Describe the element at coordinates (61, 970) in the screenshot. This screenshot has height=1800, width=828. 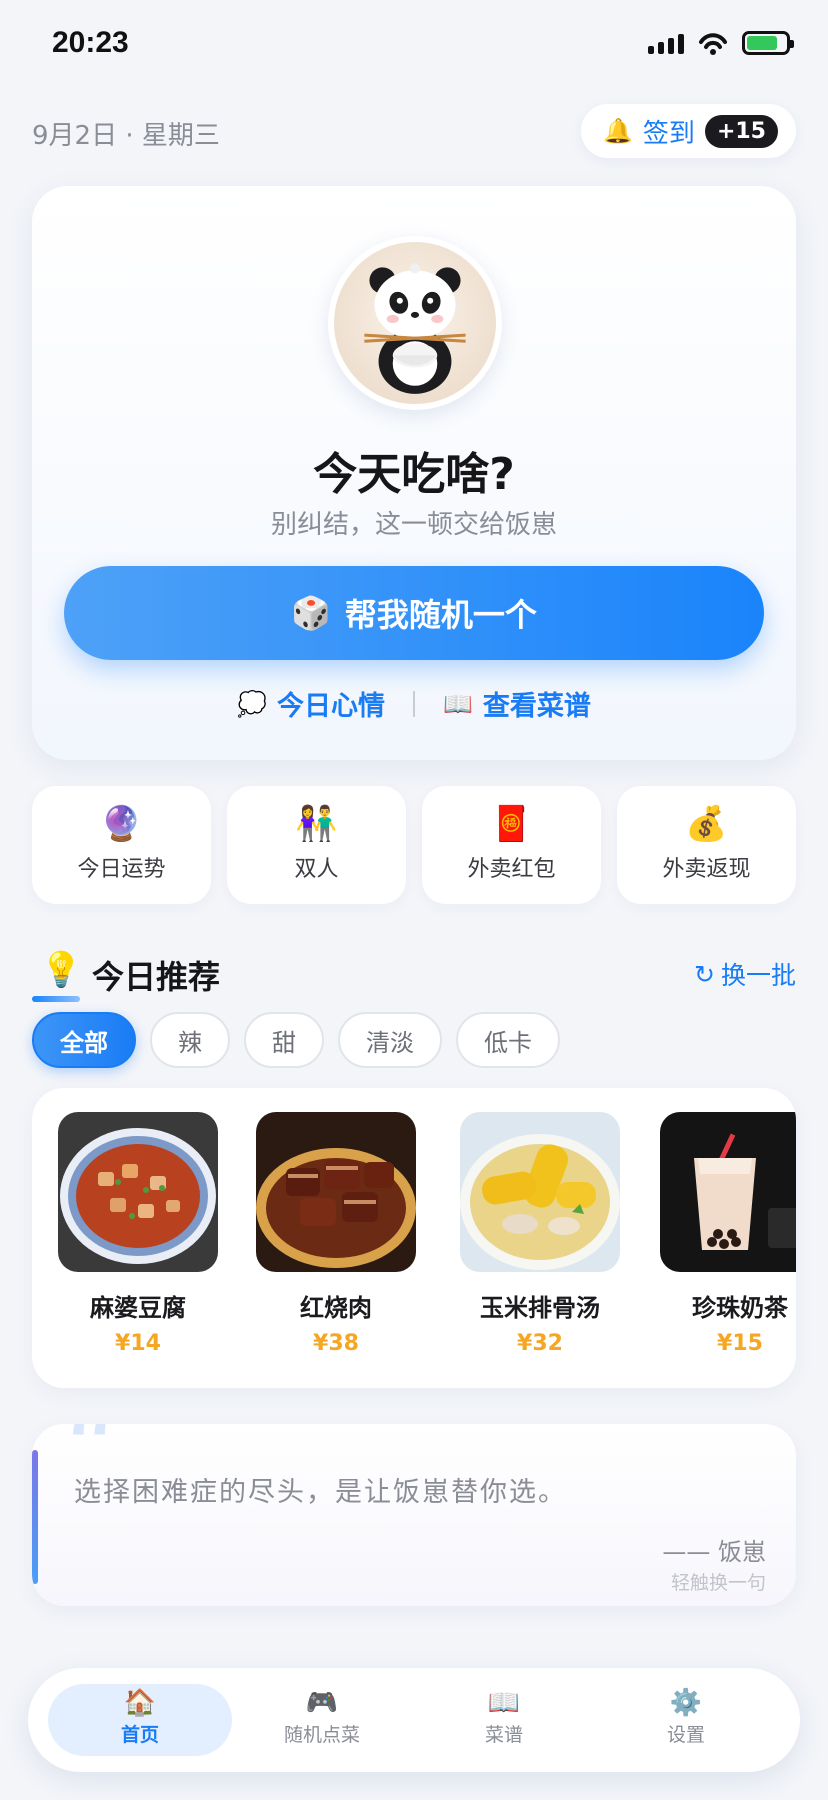
I see `lightbulb-icon: 💡` at that location.